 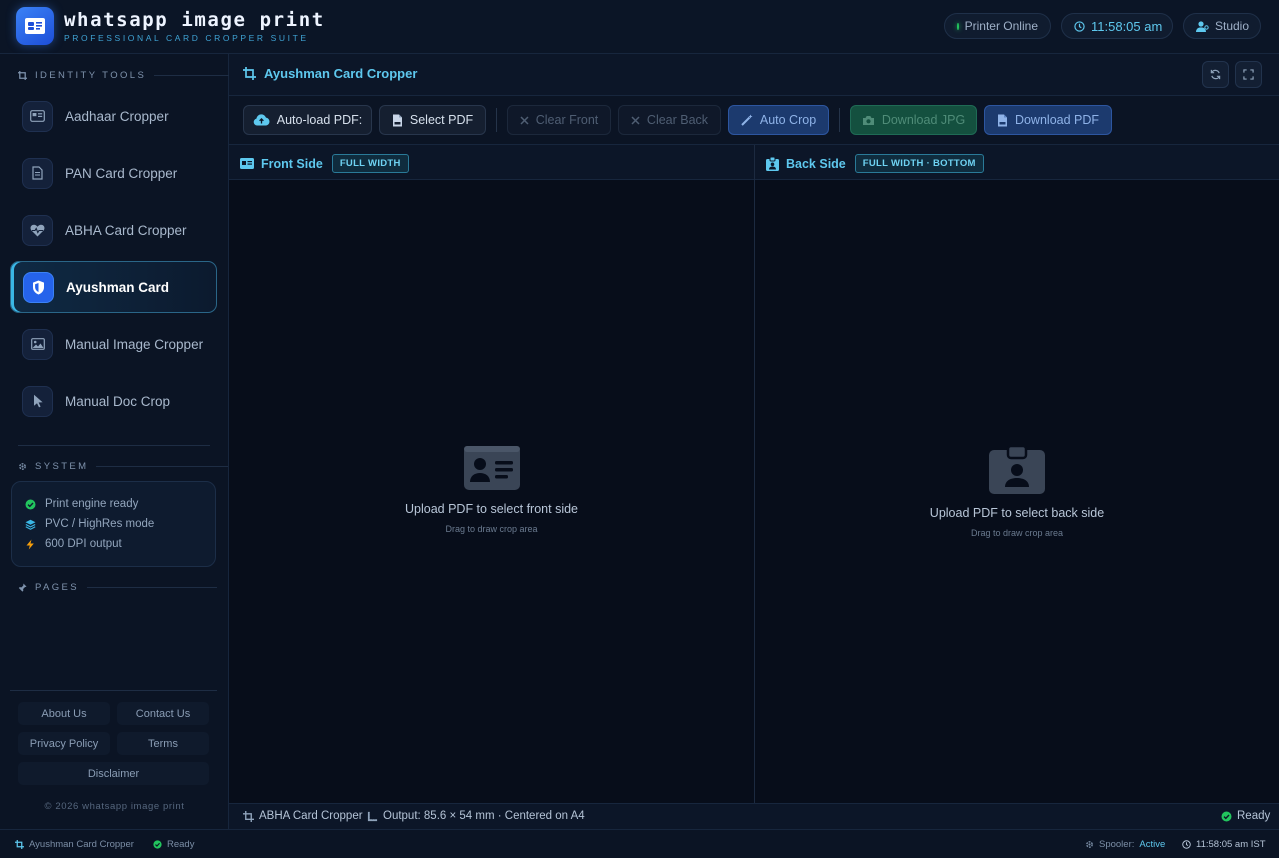 I want to click on page-title-text: Ayushman Card Cropper, so click(x=341, y=73).